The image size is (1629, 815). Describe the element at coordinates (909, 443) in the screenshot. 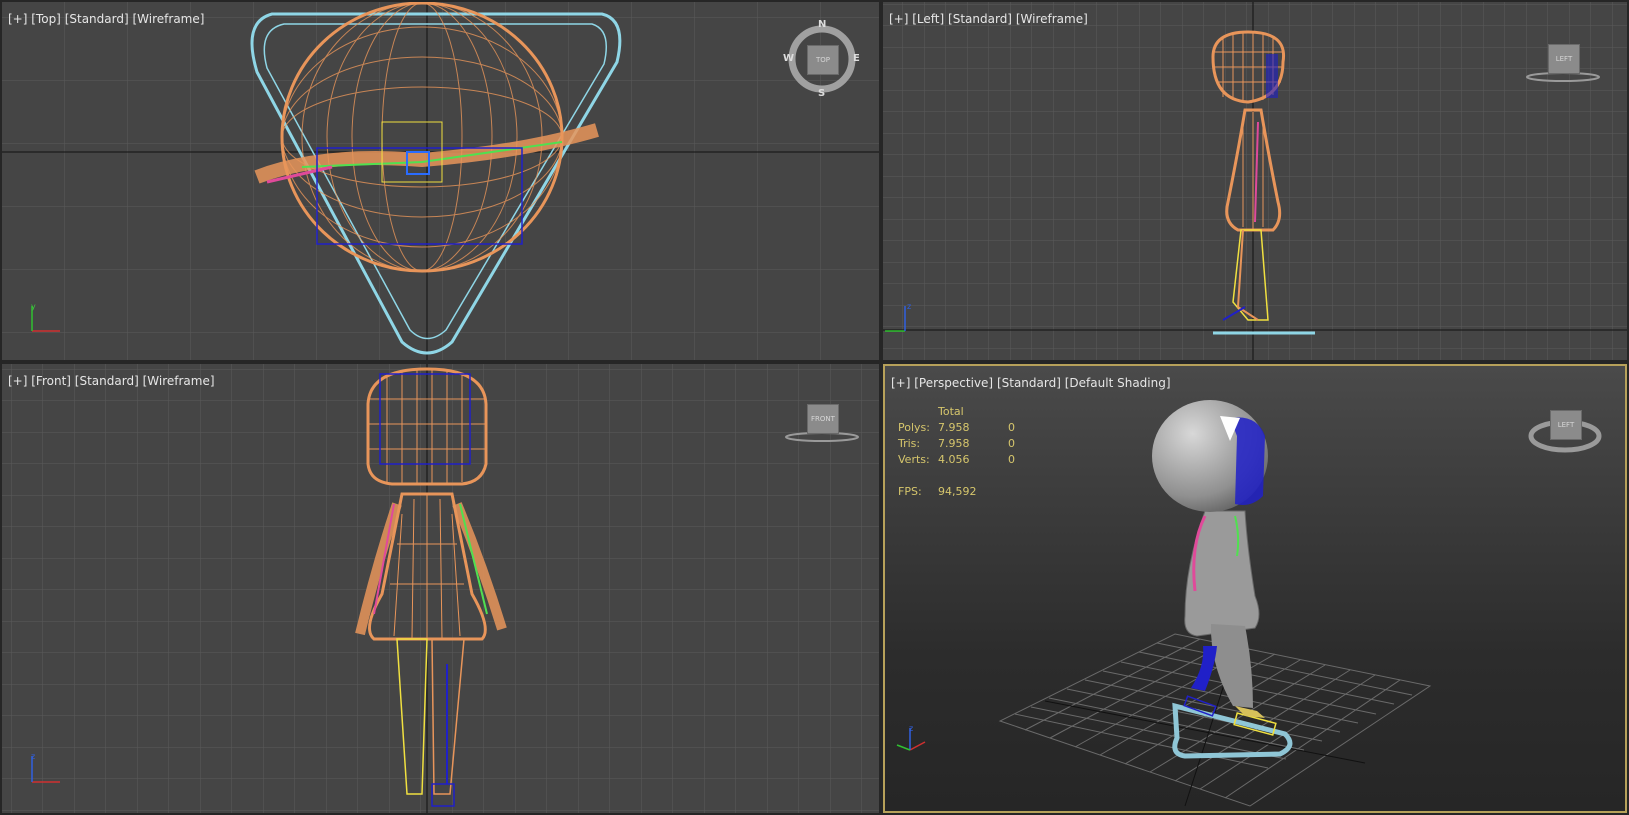

I see `stats-label: Tris:` at that location.